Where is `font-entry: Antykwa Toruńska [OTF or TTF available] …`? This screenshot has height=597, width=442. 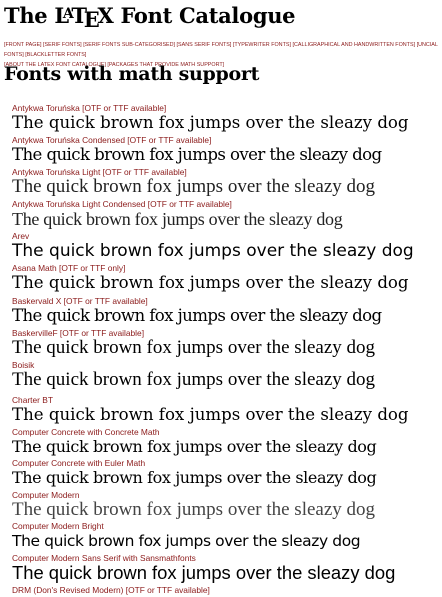 font-entry: Antykwa Toruńska [OTF or TTF available] … is located at coordinates (210, 118).